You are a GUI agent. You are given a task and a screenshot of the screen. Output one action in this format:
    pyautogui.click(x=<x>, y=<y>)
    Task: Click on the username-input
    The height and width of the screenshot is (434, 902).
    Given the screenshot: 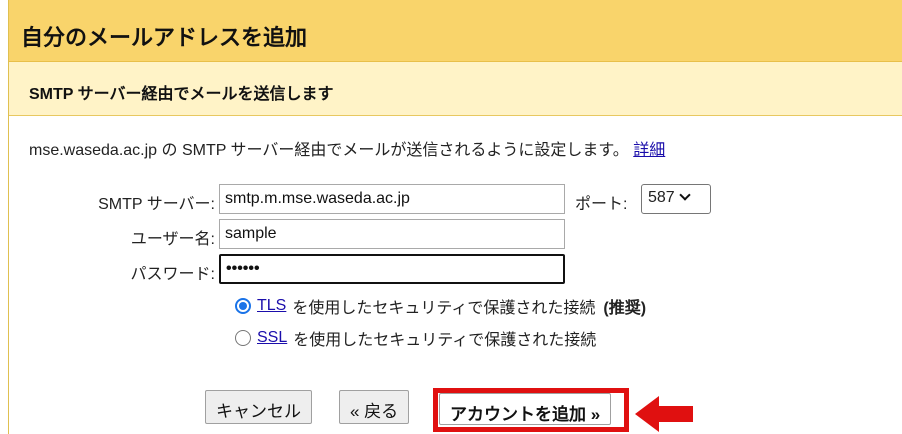 What is the action you would take?
    pyautogui.click(x=392, y=234)
    